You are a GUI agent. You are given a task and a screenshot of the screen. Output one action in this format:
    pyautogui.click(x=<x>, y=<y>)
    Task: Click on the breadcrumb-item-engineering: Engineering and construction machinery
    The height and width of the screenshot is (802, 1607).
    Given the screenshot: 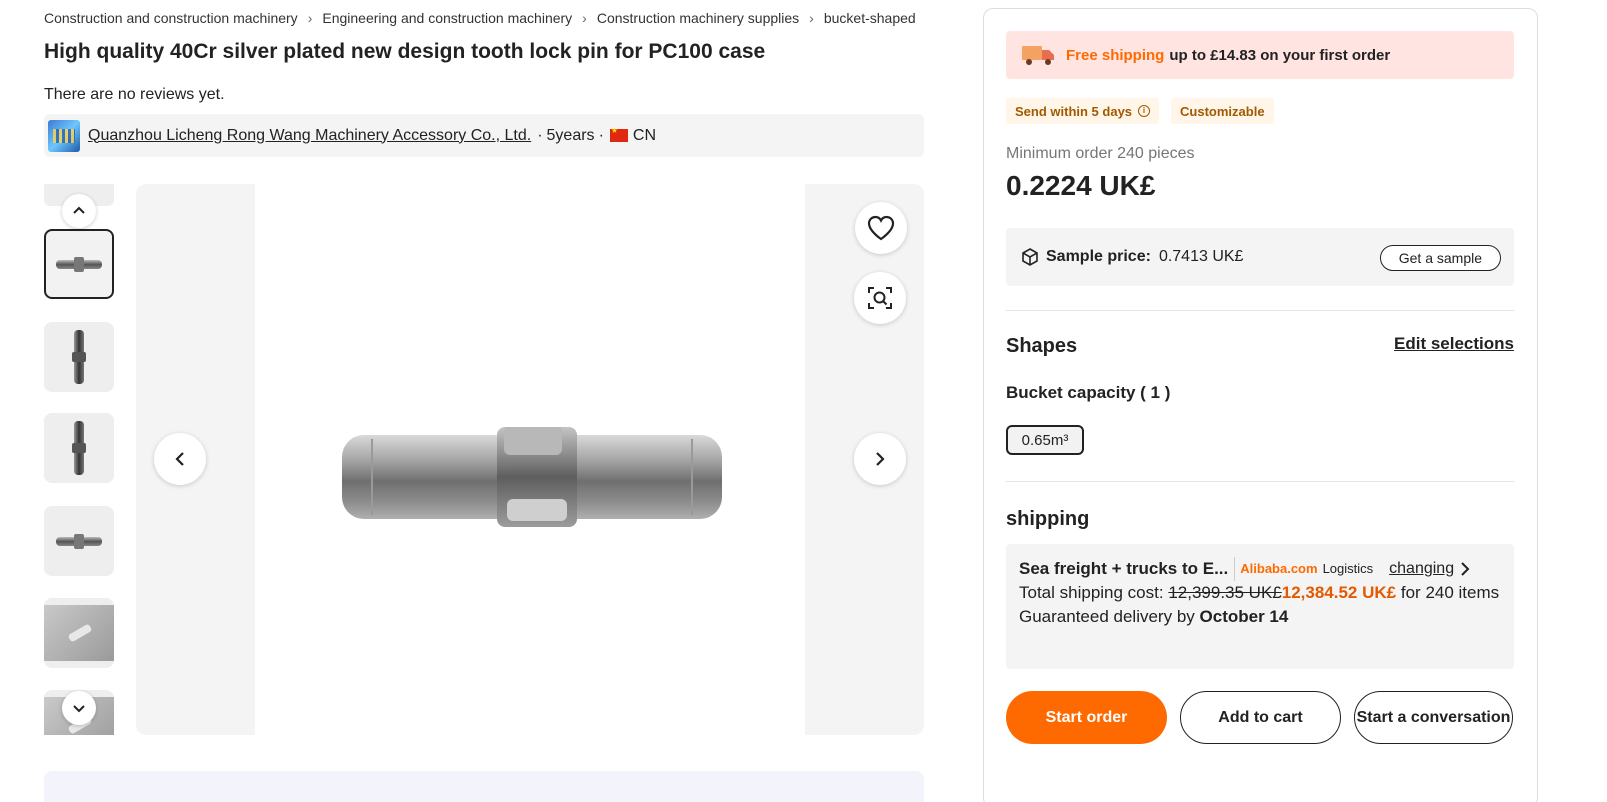 What is the action you would take?
    pyautogui.click(x=447, y=18)
    